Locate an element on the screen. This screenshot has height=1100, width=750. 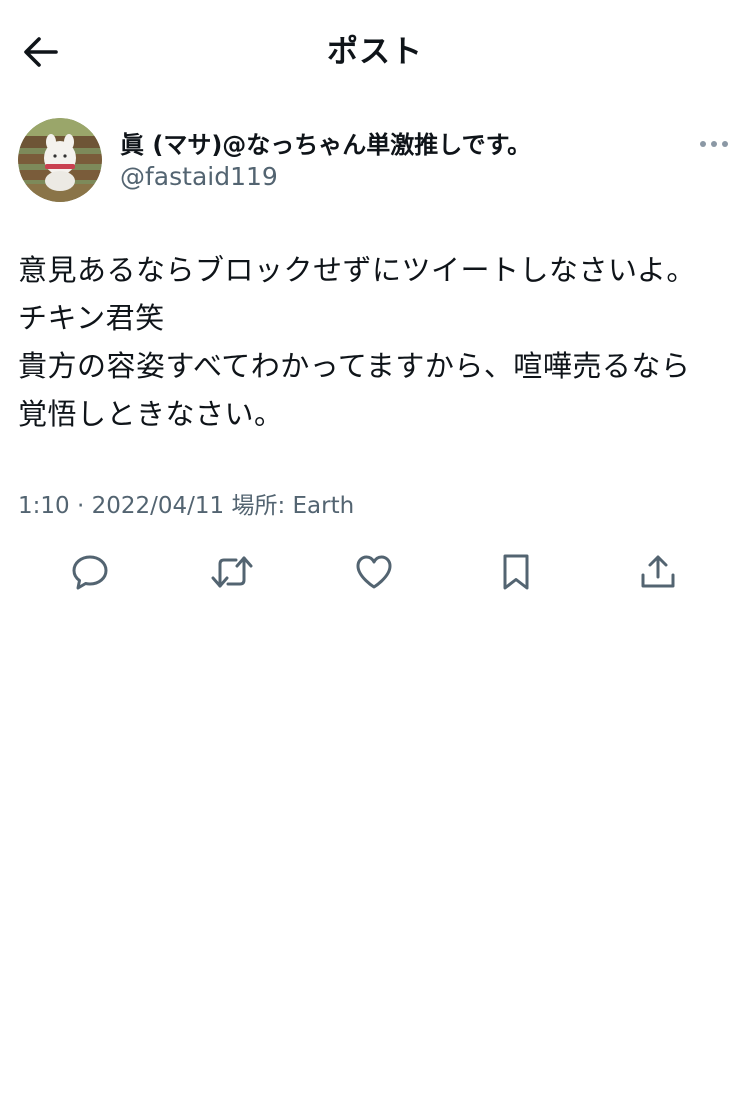
repost-button is located at coordinates (232, 572).